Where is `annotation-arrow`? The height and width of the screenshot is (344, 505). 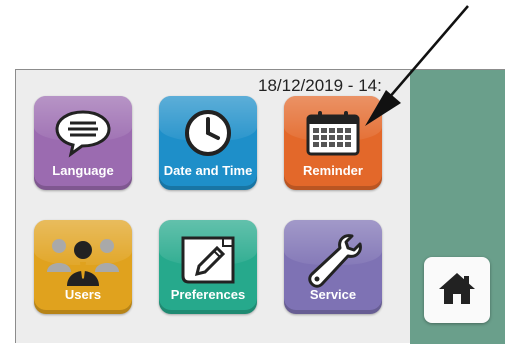
annotation-arrow is located at coordinates (417, 65).